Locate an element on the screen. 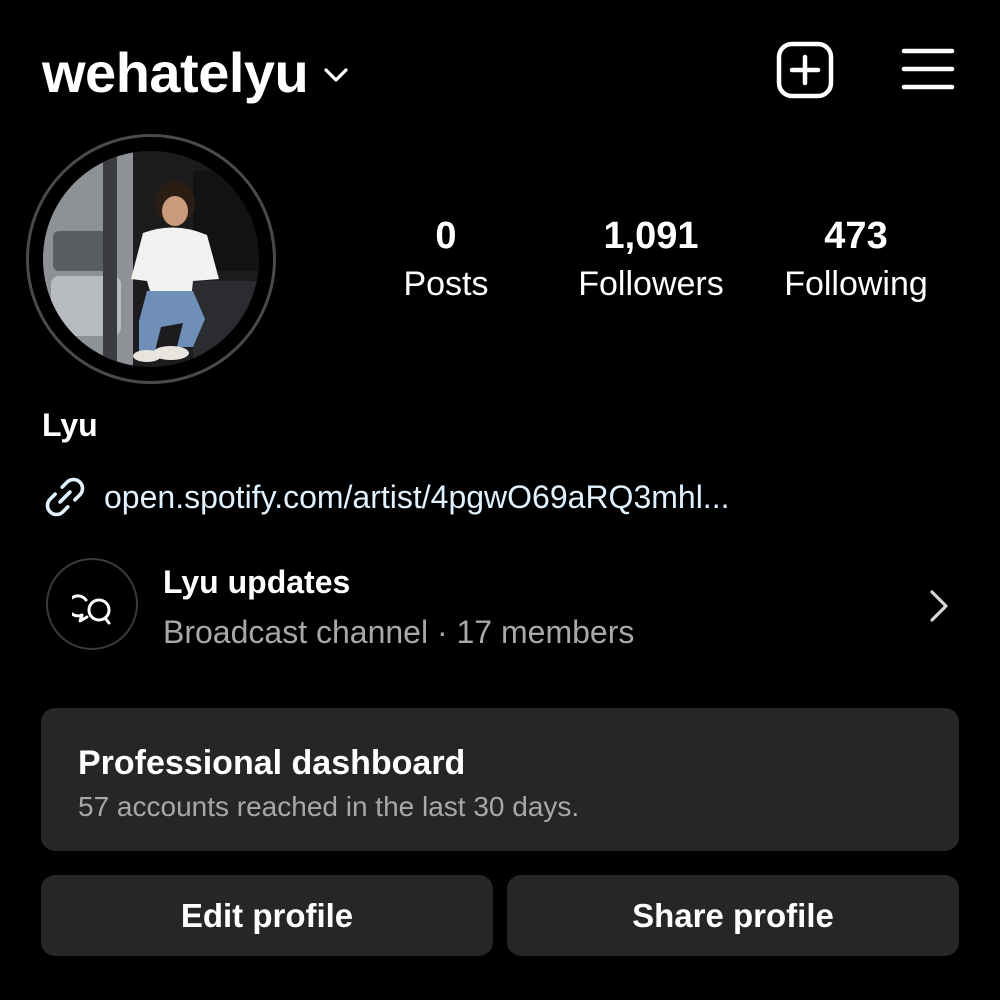 The width and height of the screenshot is (1000, 1000). channel-icon-circle is located at coordinates (92, 604).